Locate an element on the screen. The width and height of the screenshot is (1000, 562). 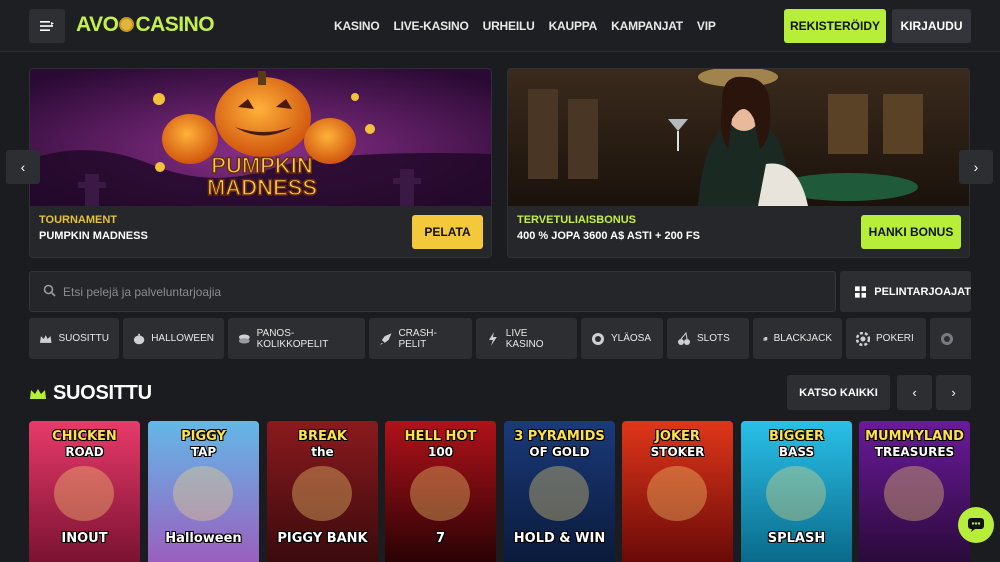
live-chat-button is located at coordinates (976, 525).